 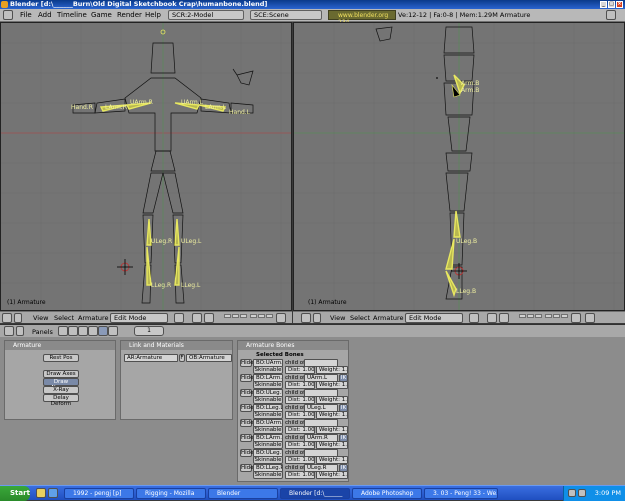 What do you see at coordinates (8, 15) in the screenshot?
I see `info-window-type-icon` at bounding box center [8, 15].